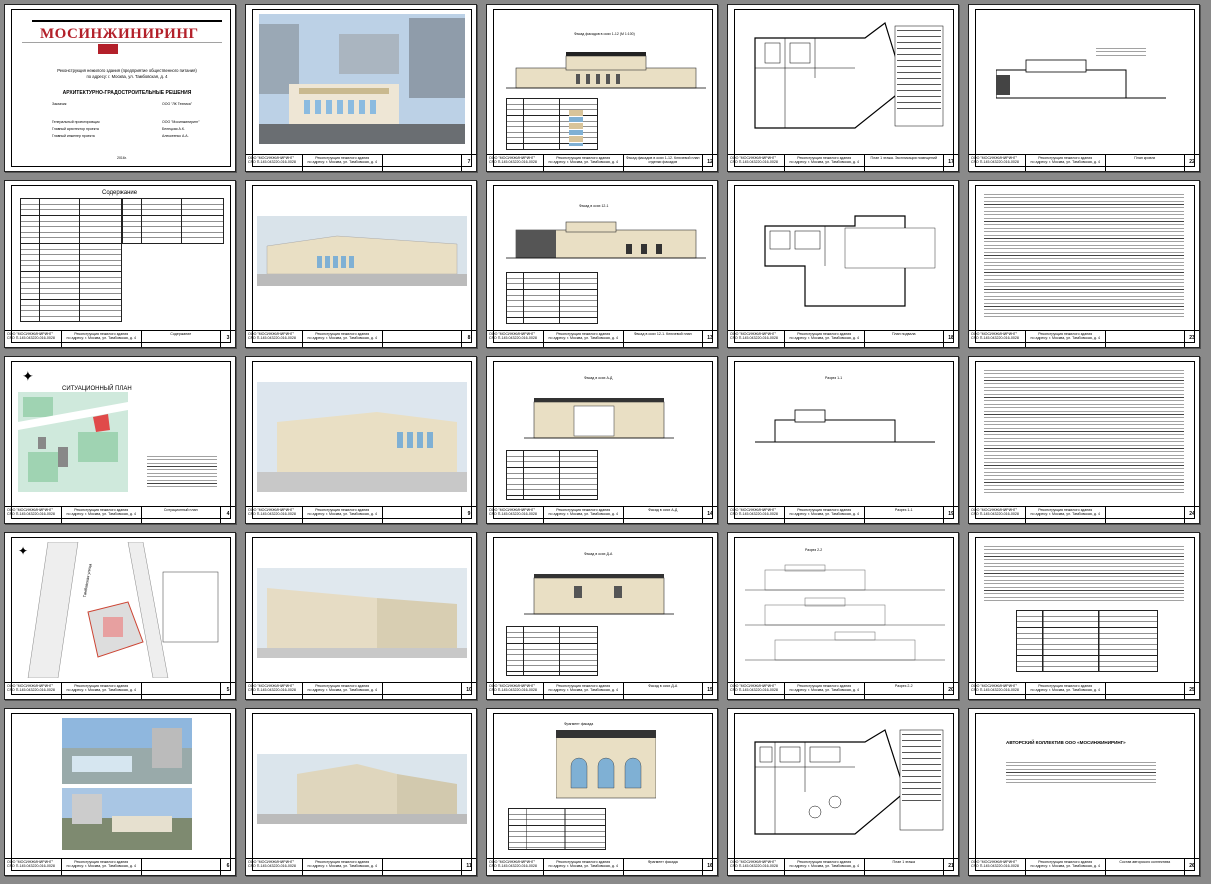 Image resolution: width=1211 pixels, height=884 pixels. What do you see at coordinates (362, 79) in the screenshot?
I see `building-photo` at bounding box center [362, 79].